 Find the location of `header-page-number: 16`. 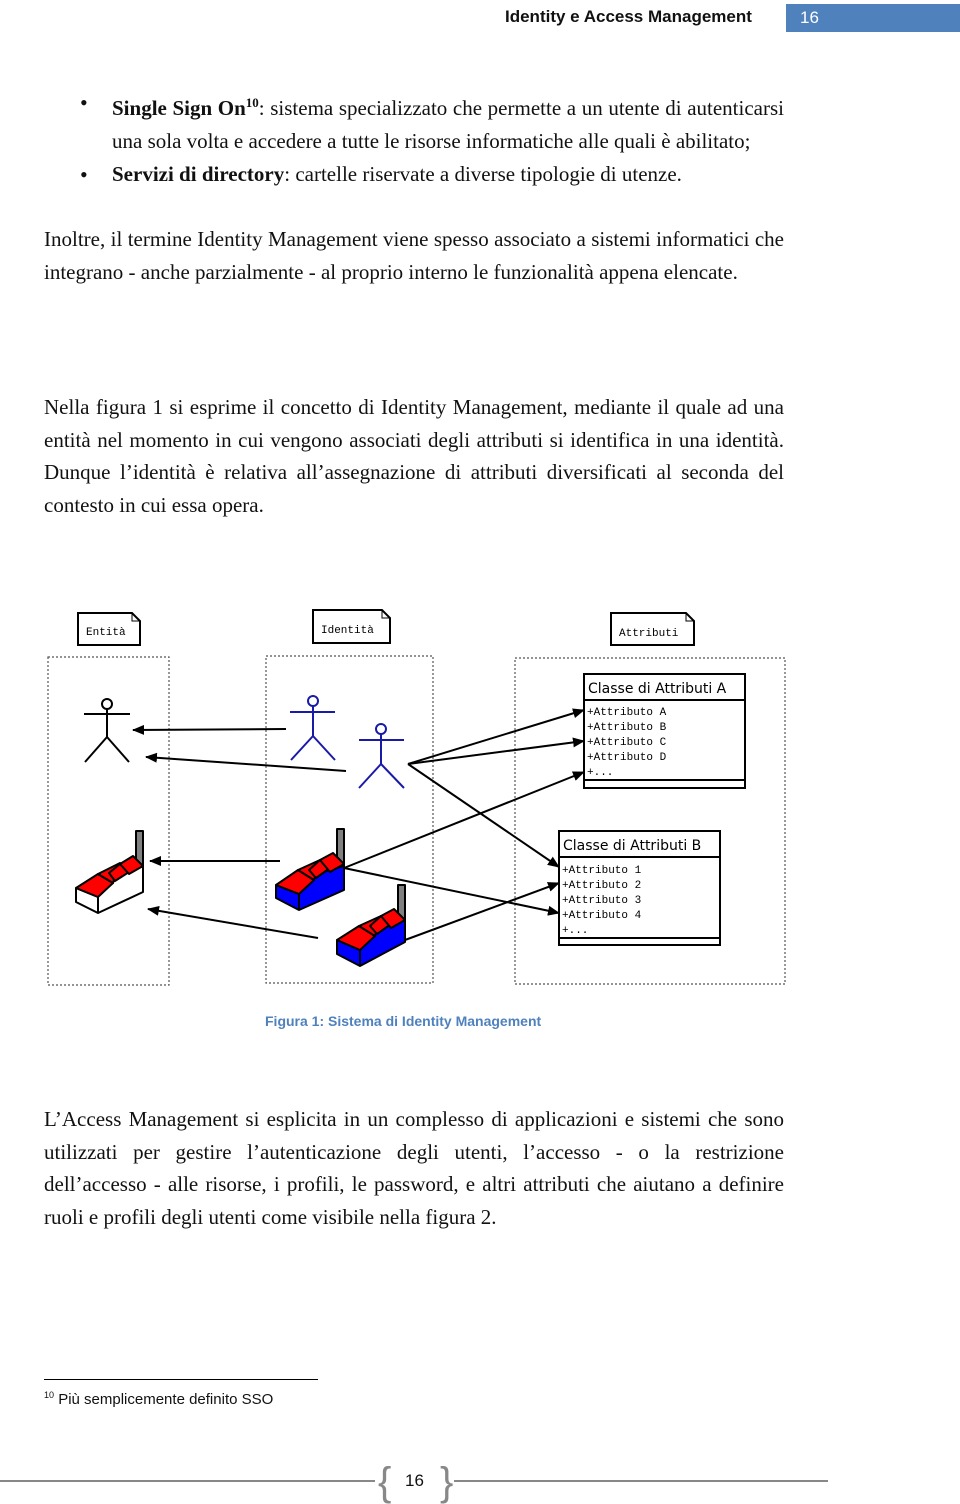

header-page-number: 16 is located at coordinates (809, 17).